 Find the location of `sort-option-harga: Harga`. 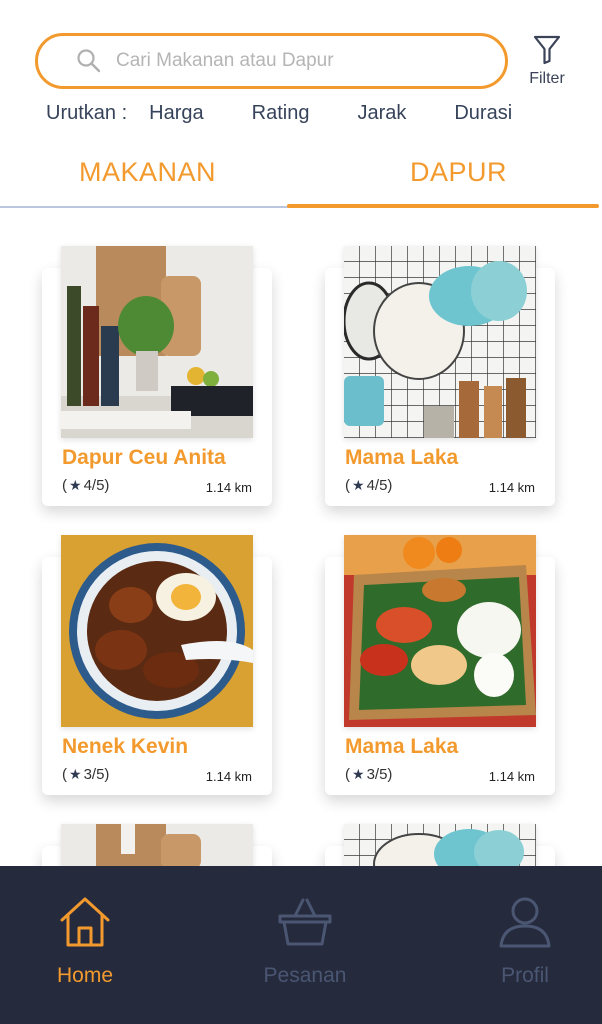

sort-option-harga: Harga is located at coordinates (176, 113).